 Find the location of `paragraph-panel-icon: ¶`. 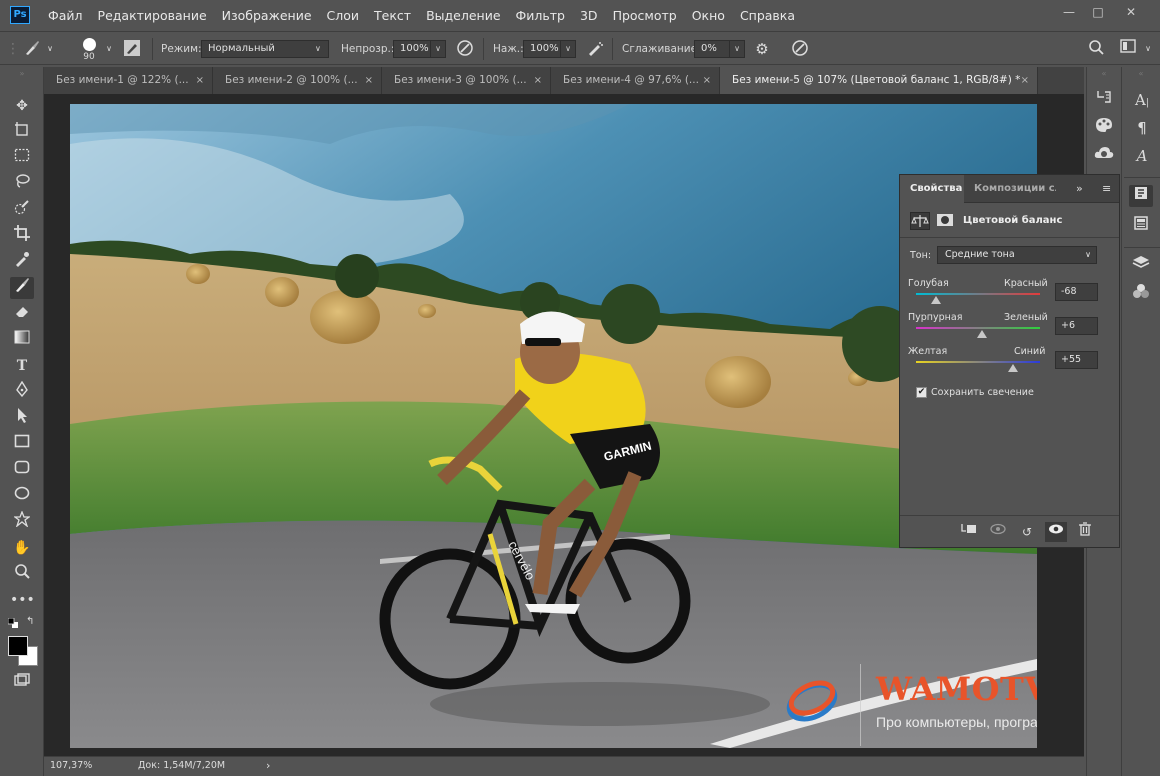

paragraph-panel-icon: ¶ is located at coordinates (1142, 128).